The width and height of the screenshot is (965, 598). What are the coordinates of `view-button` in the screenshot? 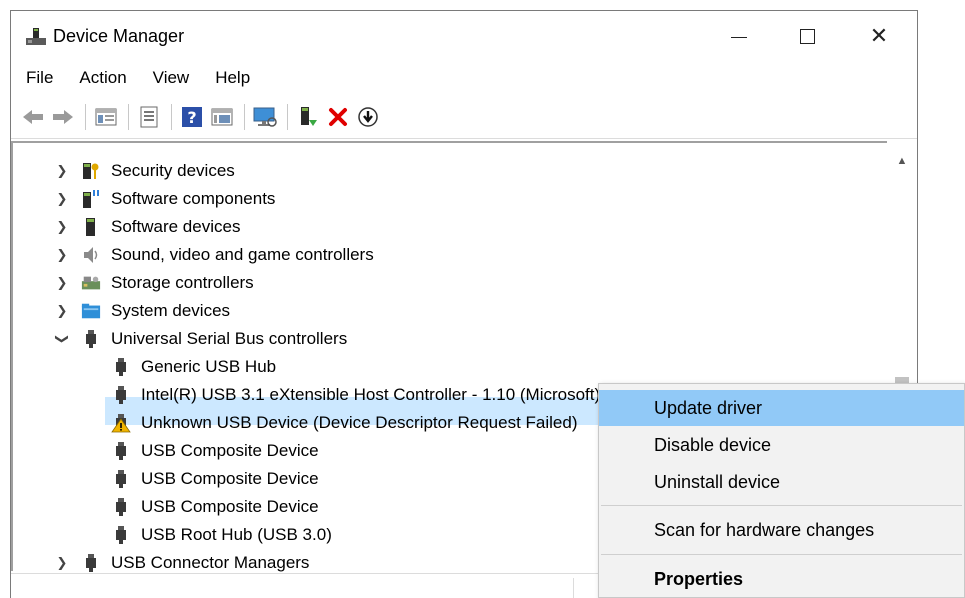 It's located at (222, 117).